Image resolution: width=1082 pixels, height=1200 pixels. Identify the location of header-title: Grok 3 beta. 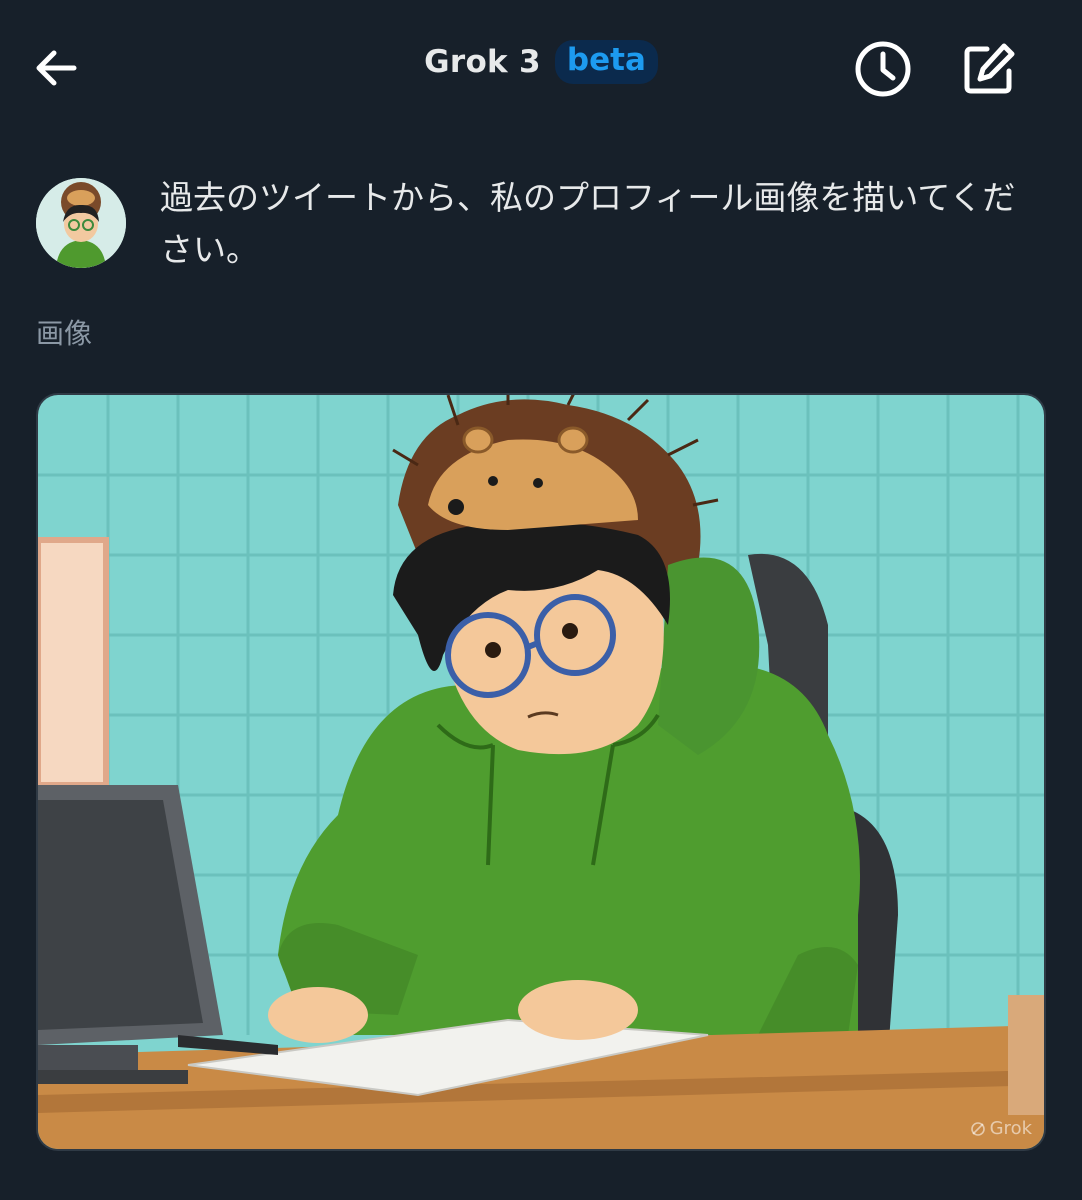
(541, 62).